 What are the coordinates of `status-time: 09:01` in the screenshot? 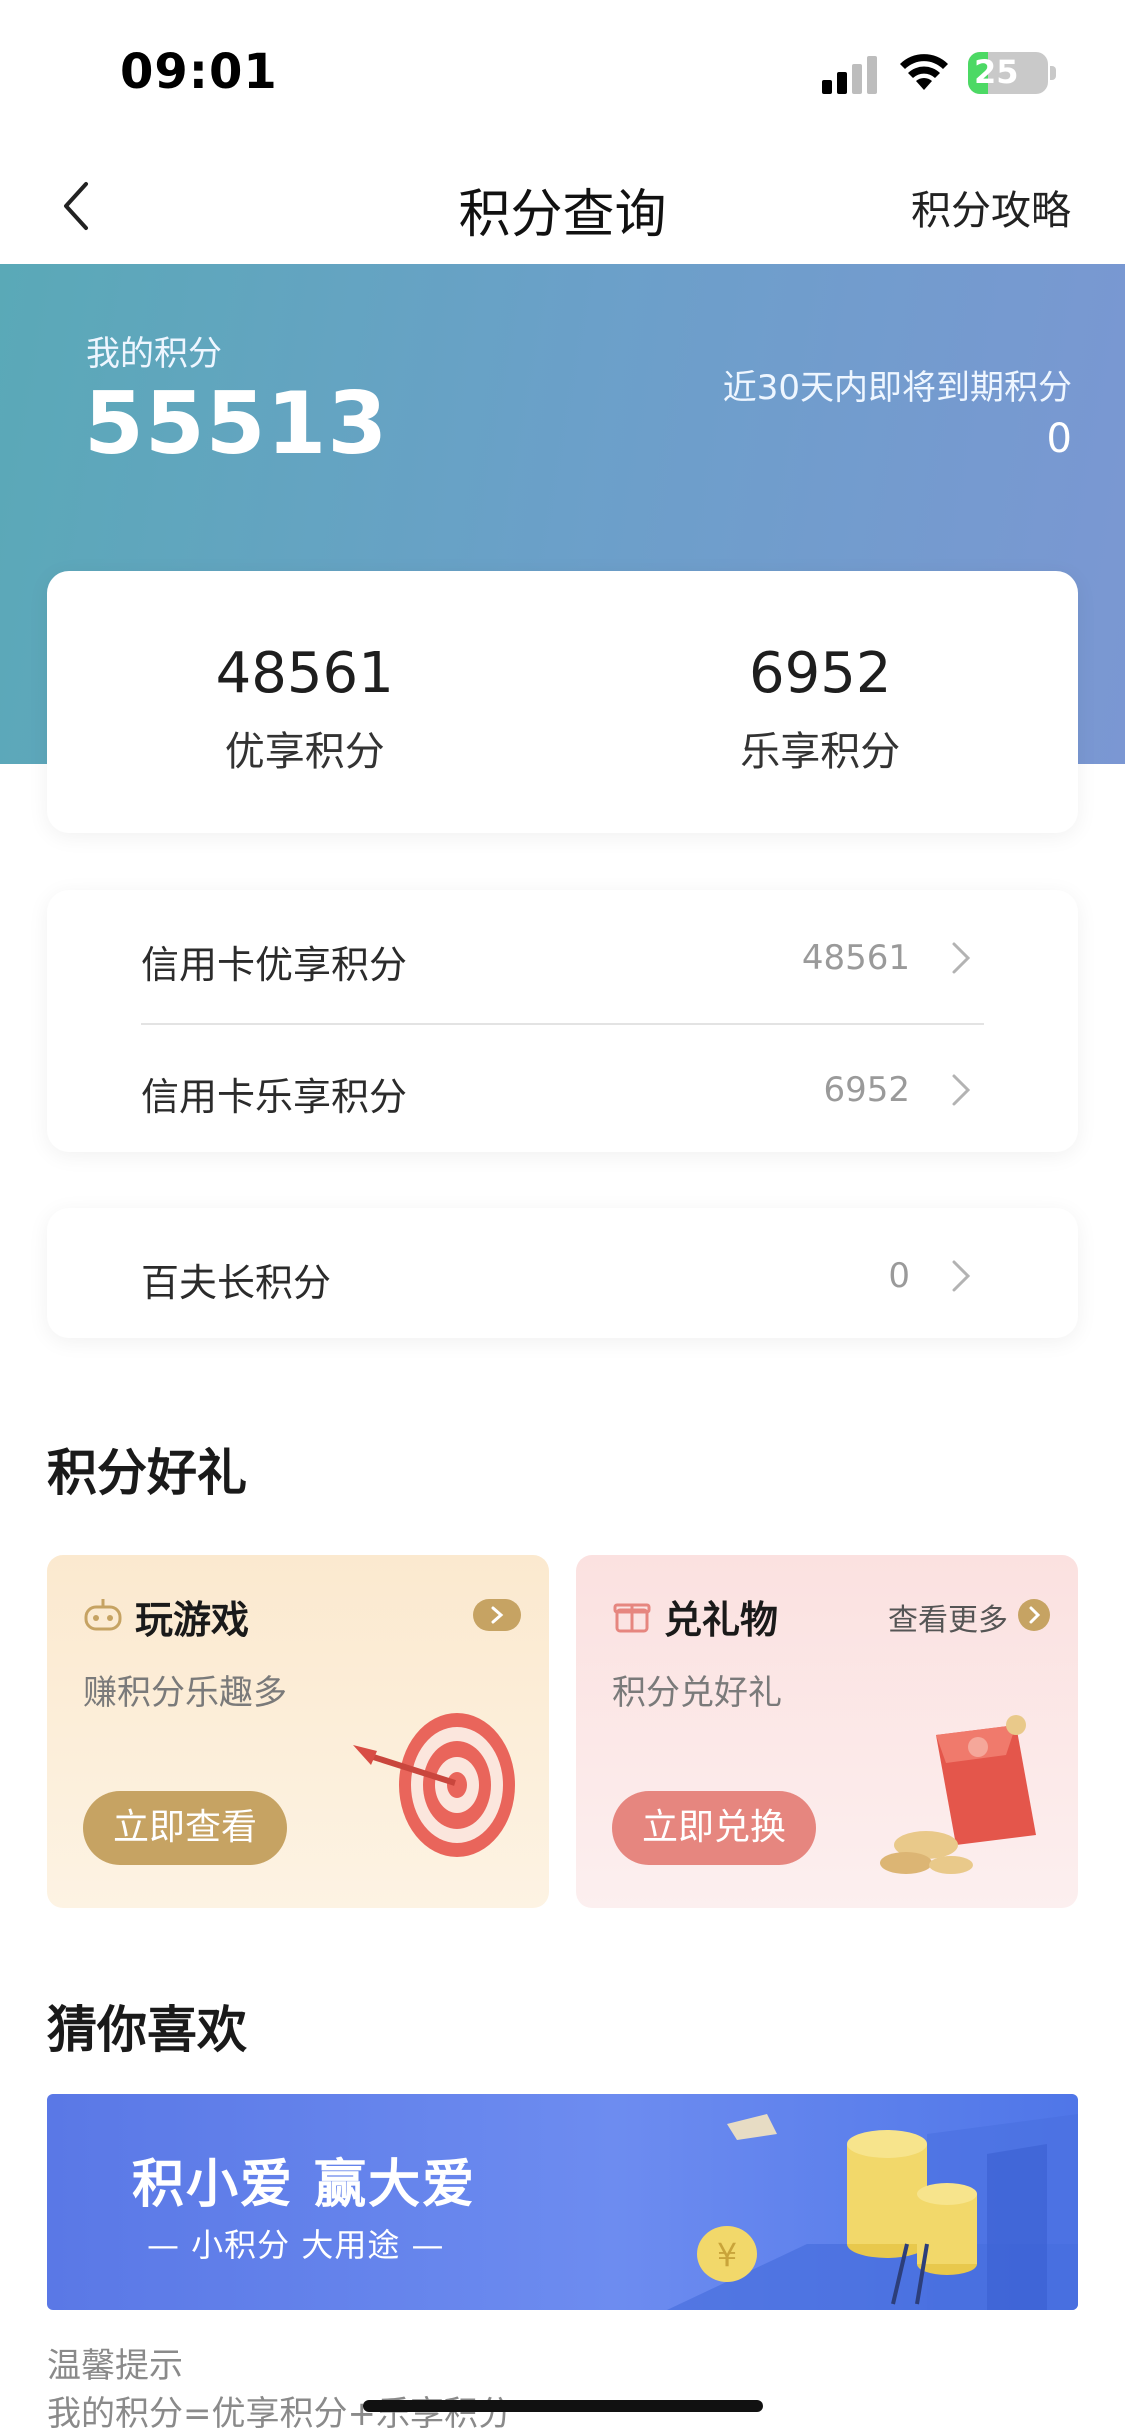 It's located at (199, 72).